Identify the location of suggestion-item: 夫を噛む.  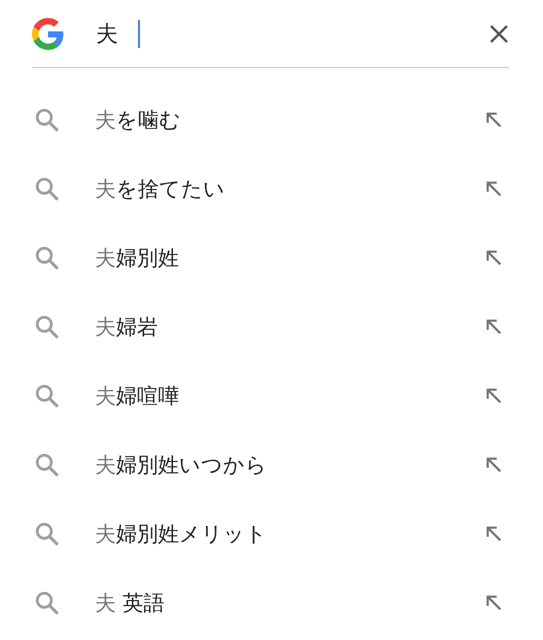
(271, 119).